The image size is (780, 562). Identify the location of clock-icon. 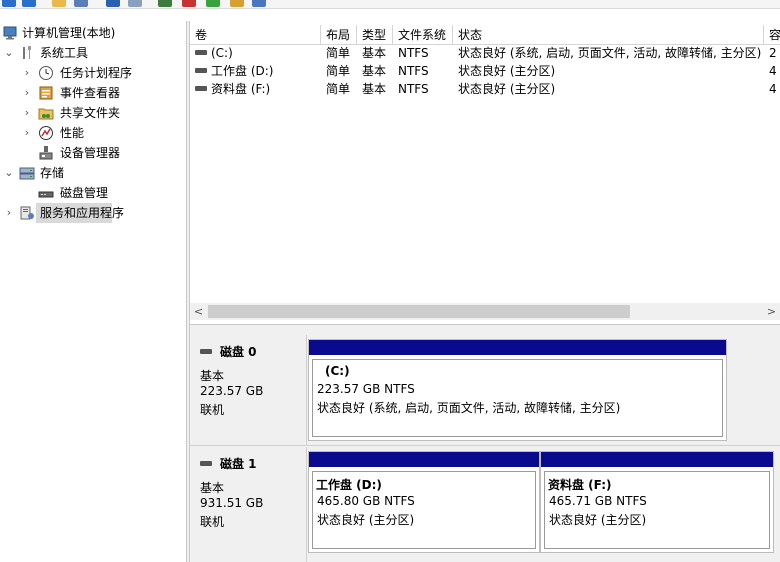
(46, 73).